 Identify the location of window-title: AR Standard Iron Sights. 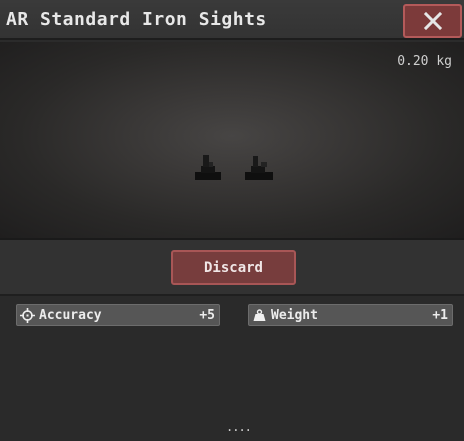
(136, 19).